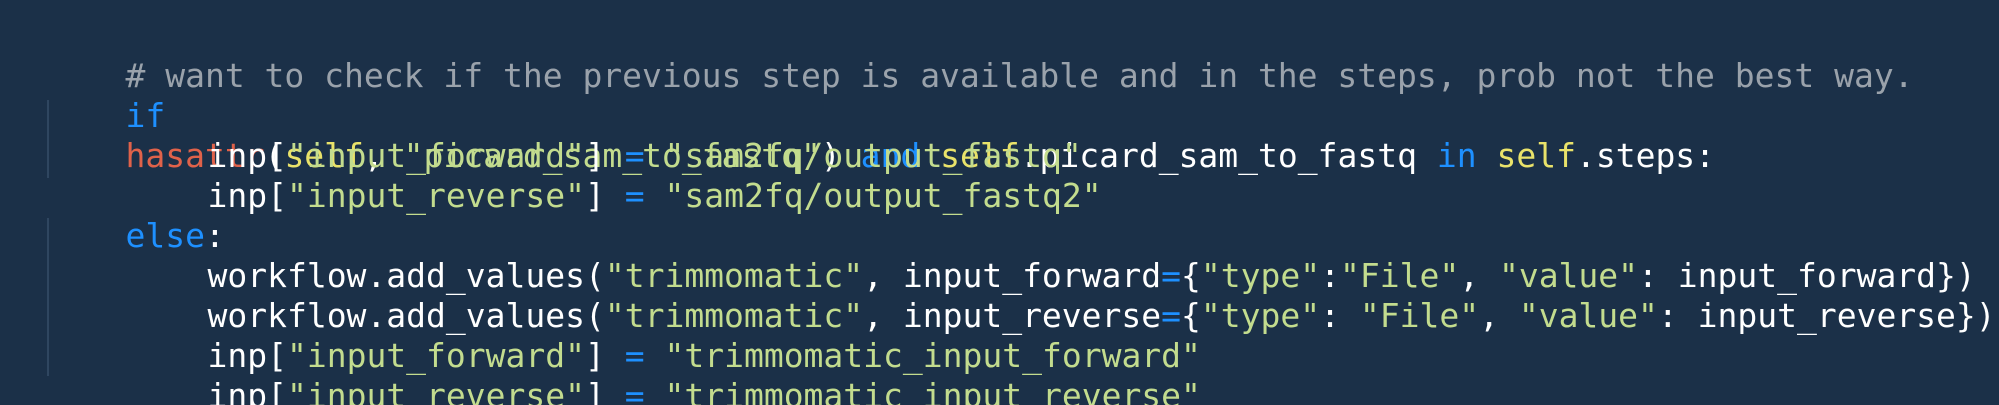 This screenshot has height=405, width=1999. Describe the element at coordinates (1826, 315) in the screenshot. I see `identifier-token: : input_reverse})` at that location.